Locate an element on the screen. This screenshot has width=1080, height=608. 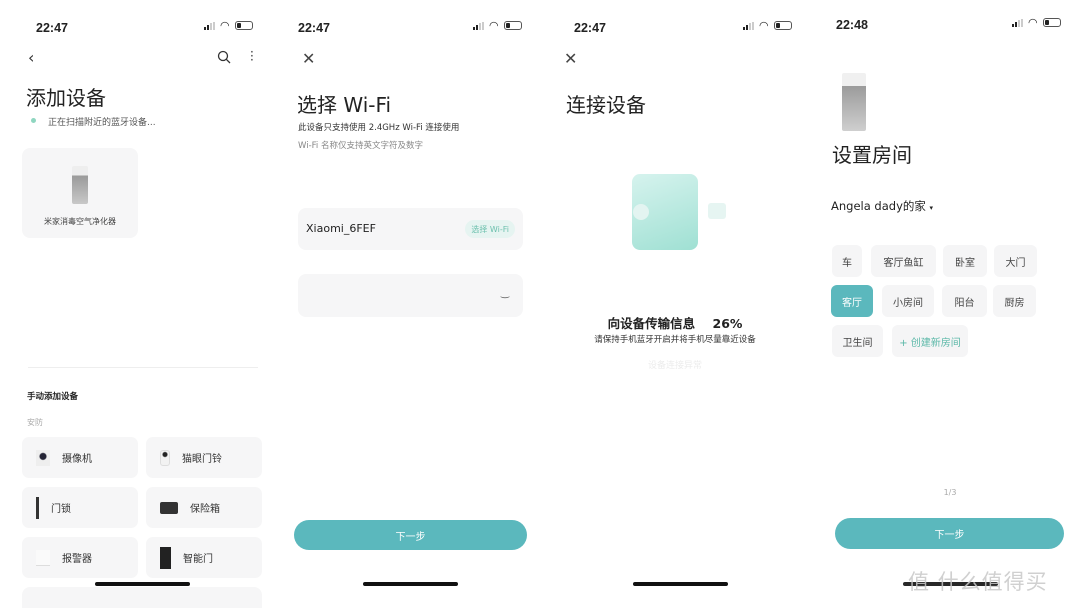
door-lock-icon is located at coordinates (37, 507).